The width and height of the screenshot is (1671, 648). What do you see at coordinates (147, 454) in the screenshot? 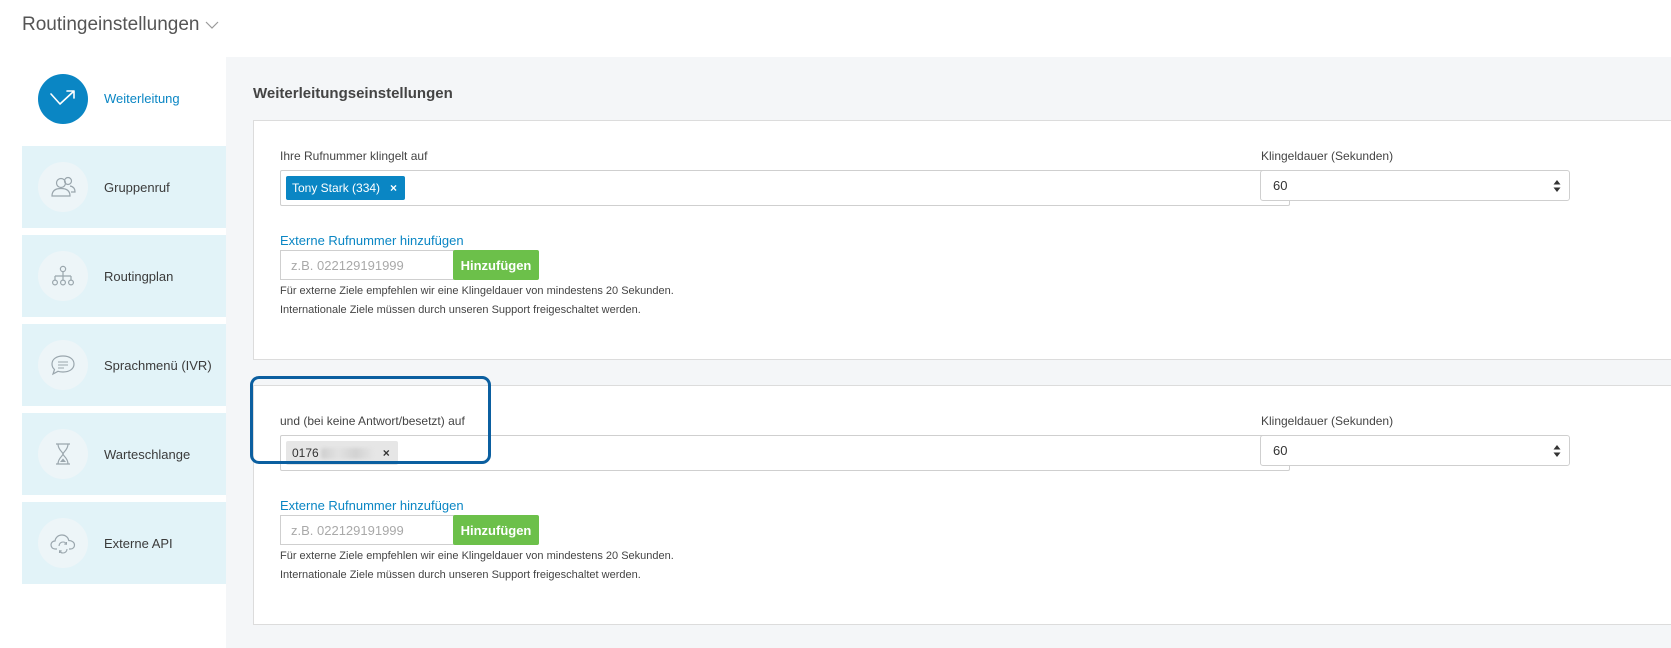
I see `sidebar-item-label: Warteschlange` at bounding box center [147, 454].